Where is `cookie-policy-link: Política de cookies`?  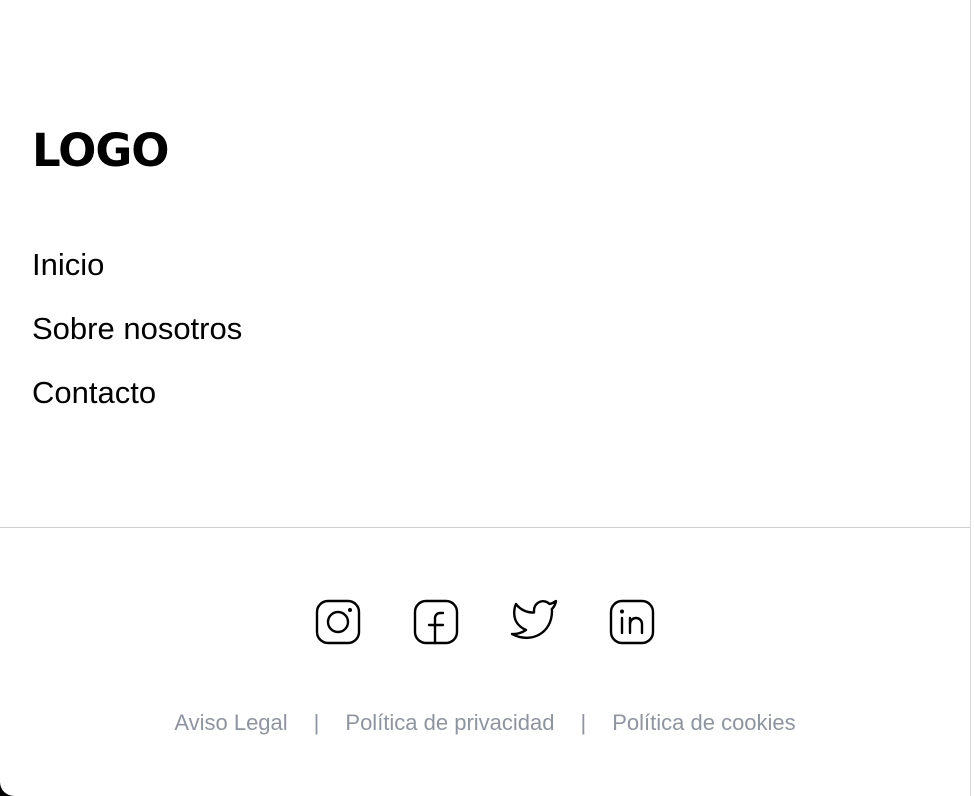
cookie-policy-link: Política de cookies is located at coordinates (703, 723).